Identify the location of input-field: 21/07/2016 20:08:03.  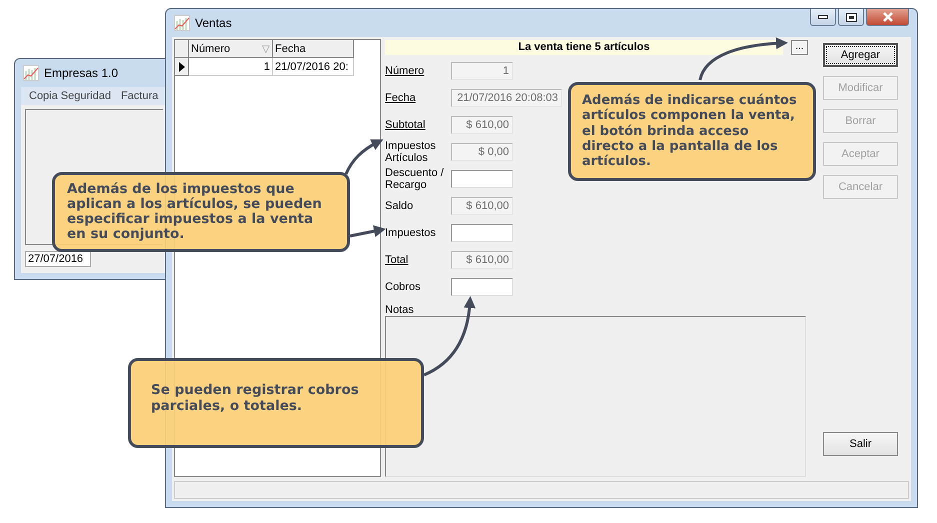
(506, 98).